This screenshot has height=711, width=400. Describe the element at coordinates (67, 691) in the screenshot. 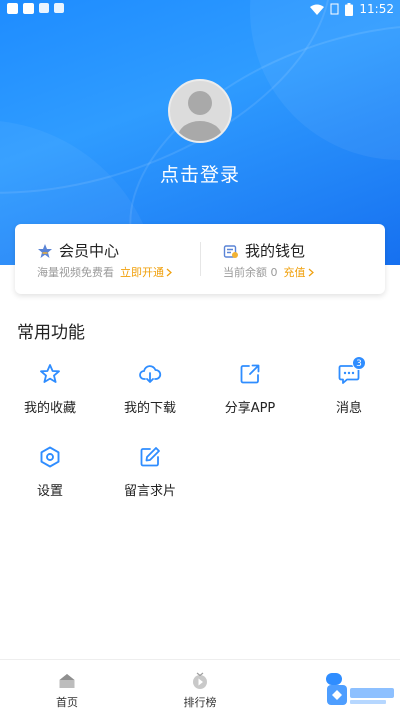

I see `tab-home: 首页` at that location.